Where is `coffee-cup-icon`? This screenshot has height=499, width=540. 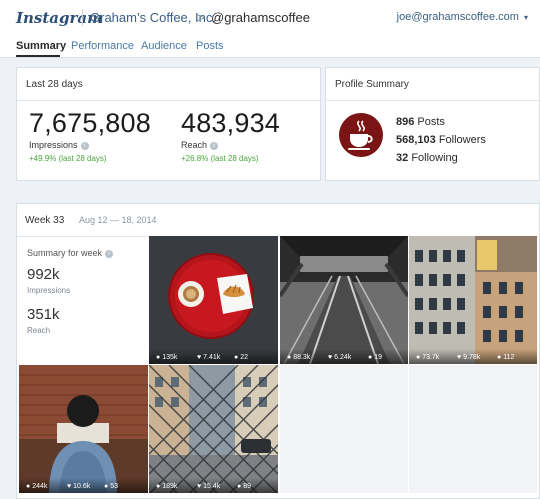 coffee-cup-icon is located at coordinates (360, 135).